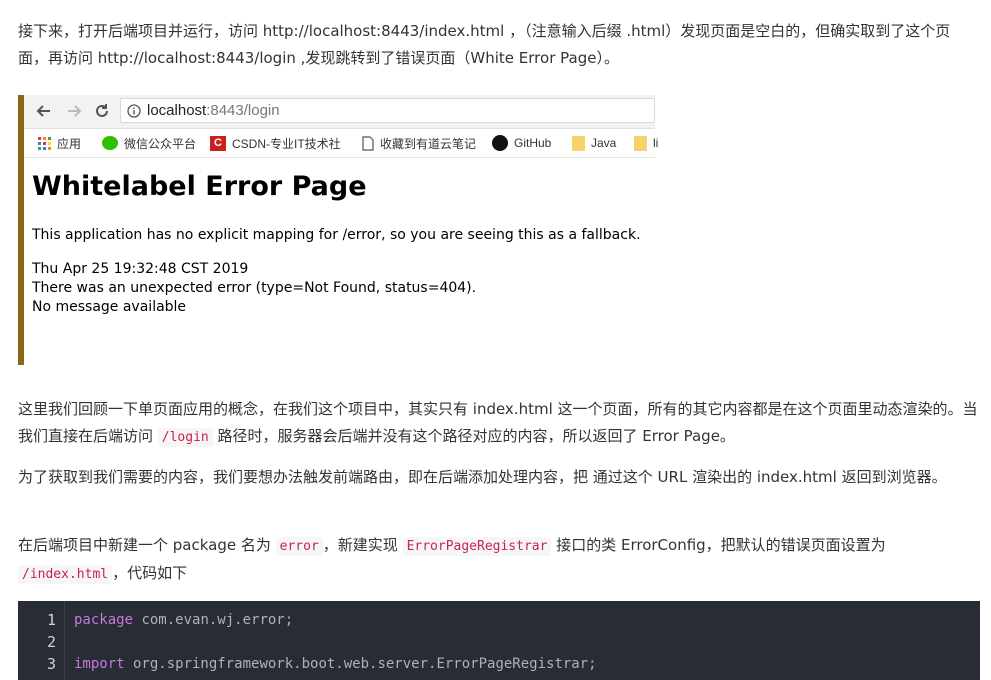 This screenshot has height=680, width=991. I want to click on bookmark-apps: 应用, so click(59, 143).